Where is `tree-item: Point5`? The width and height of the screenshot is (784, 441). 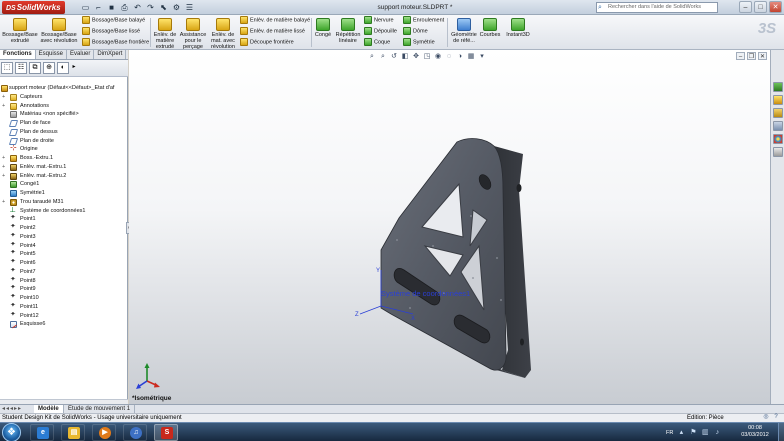 tree-item: Point5 is located at coordinates (64, 254).